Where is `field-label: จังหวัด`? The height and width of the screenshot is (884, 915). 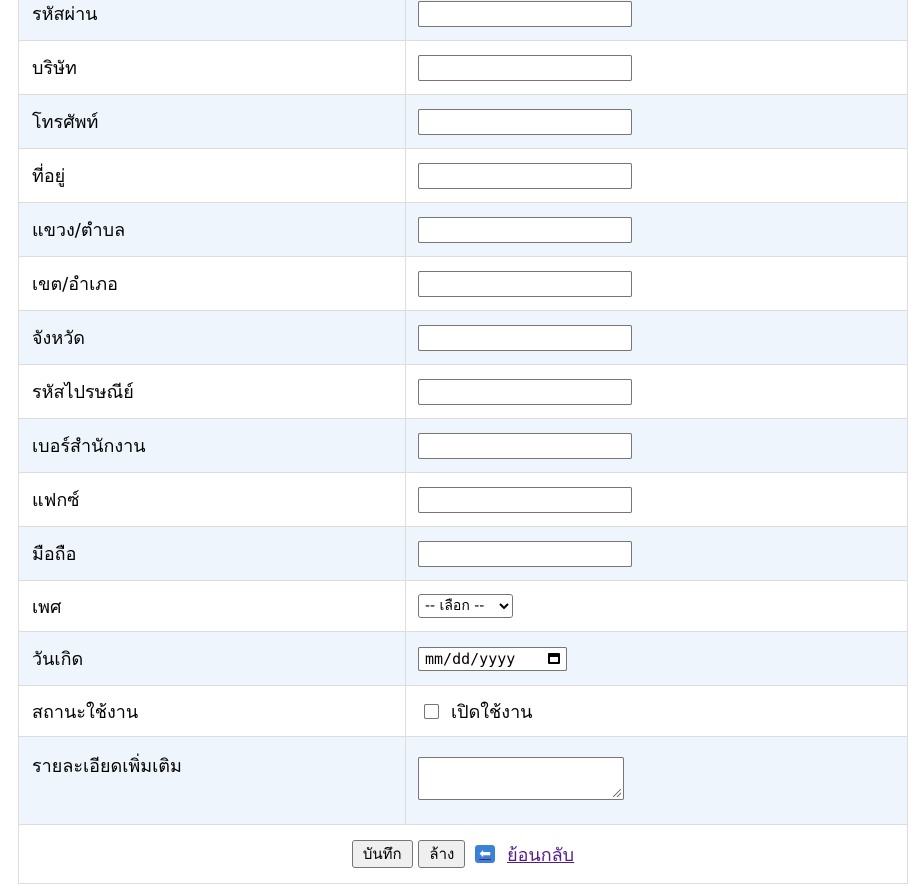 field-label: จังหวัด is located at coordinates (212, 337).